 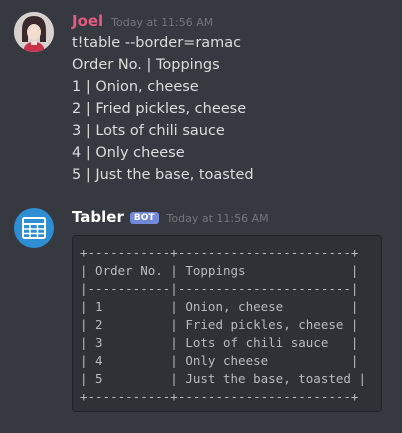 I want to click on message-header: Joel Today at 11:56 AM, so click(x=142, y=21).